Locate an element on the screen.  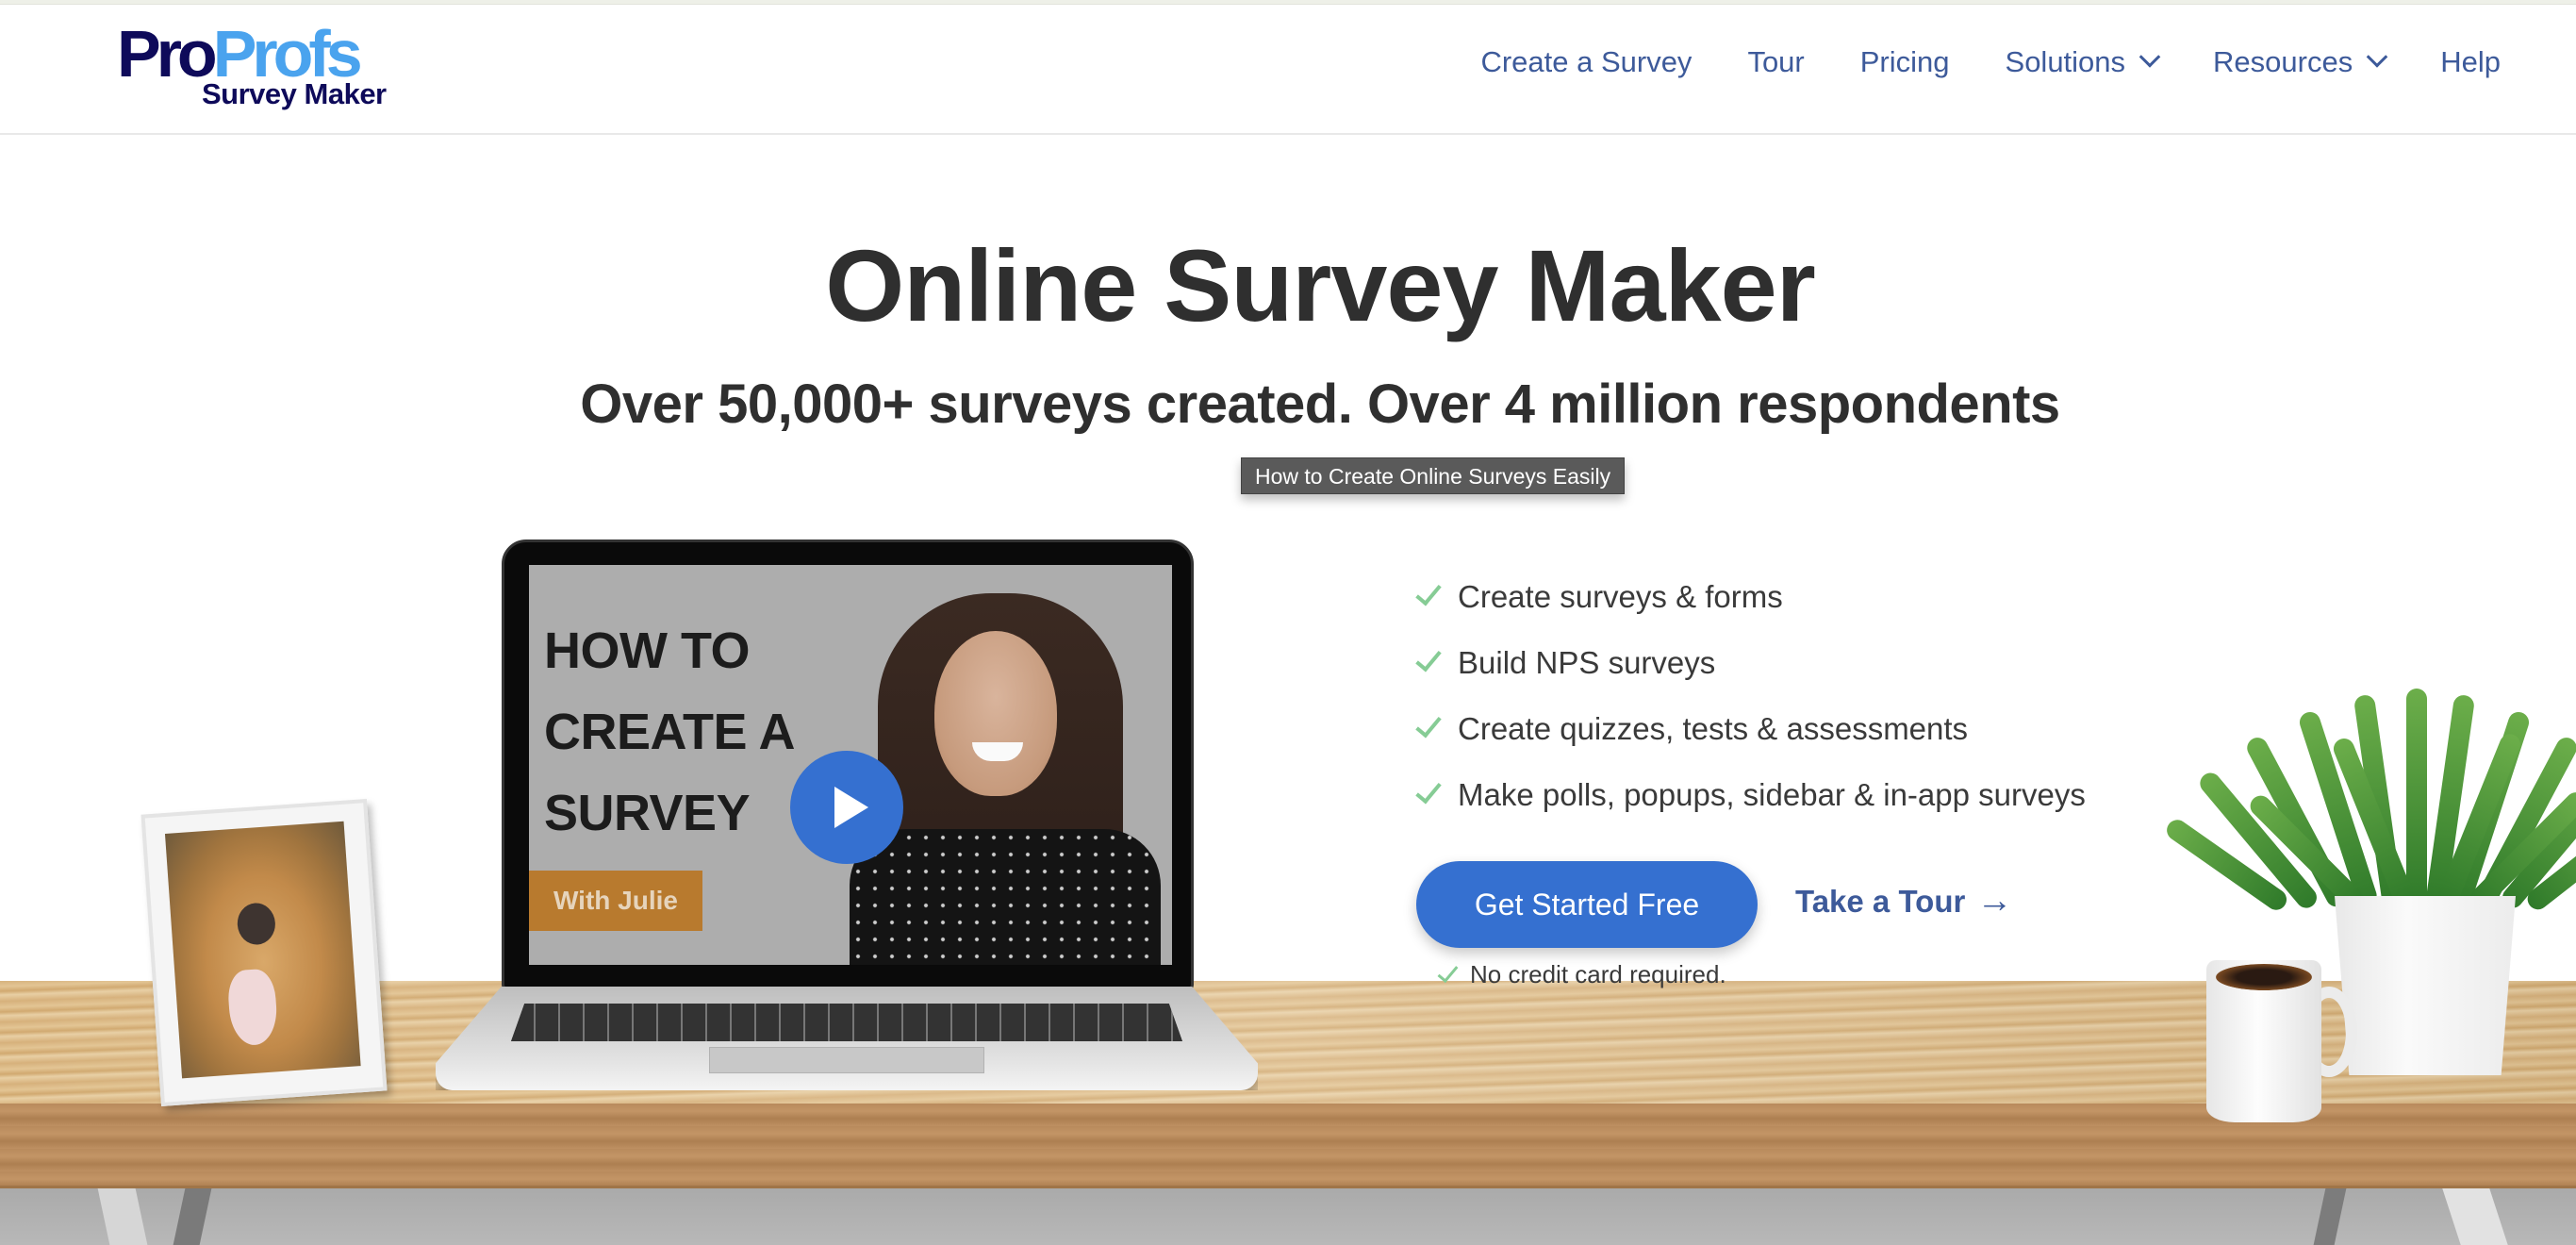
list-item: Build NPS surveys is located at coordinates (1750, 663).